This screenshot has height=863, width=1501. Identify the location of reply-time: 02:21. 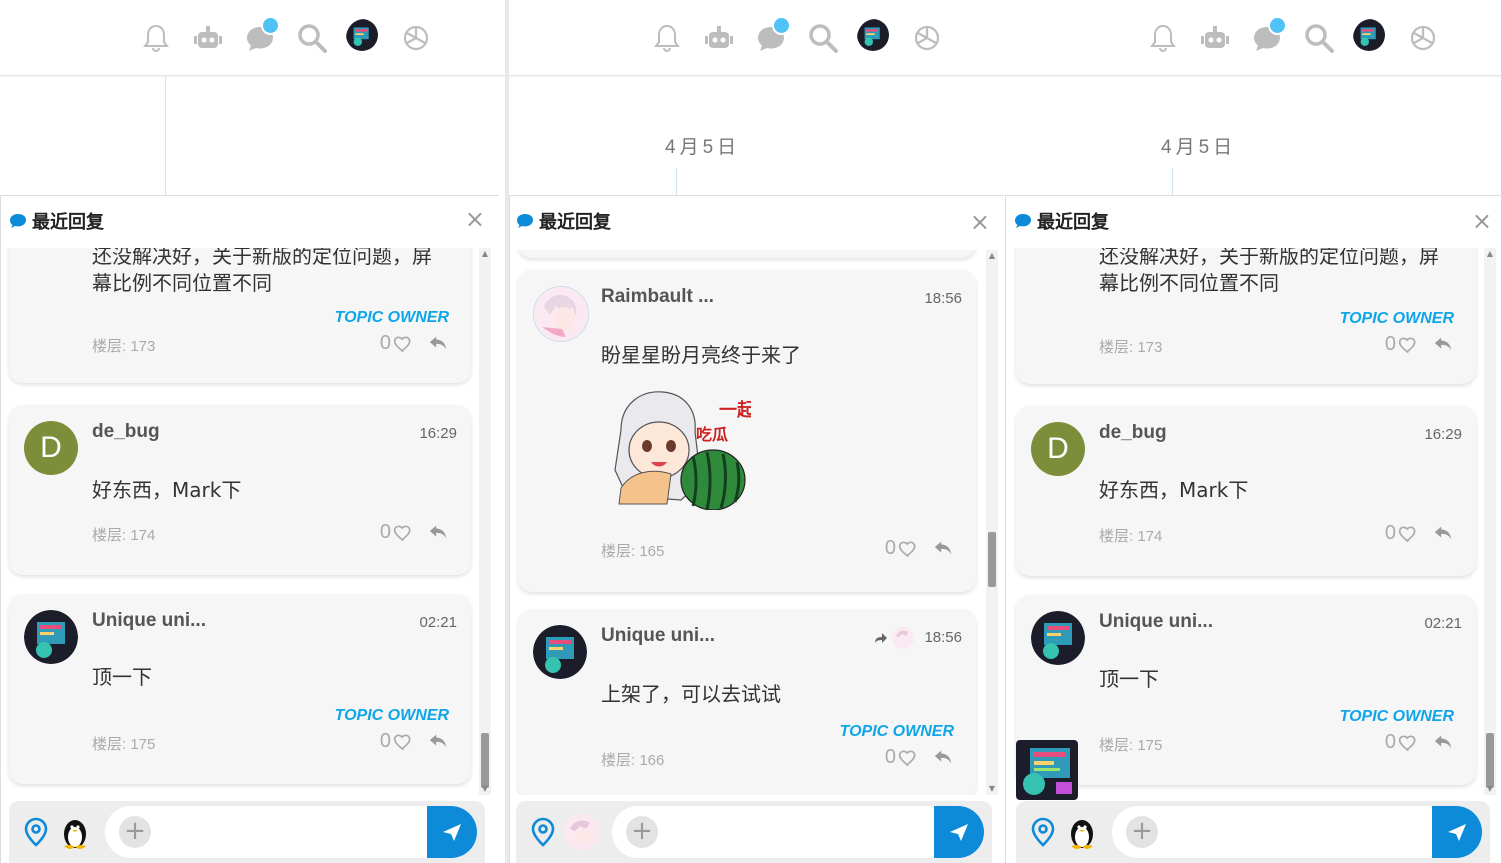
(438, 622).